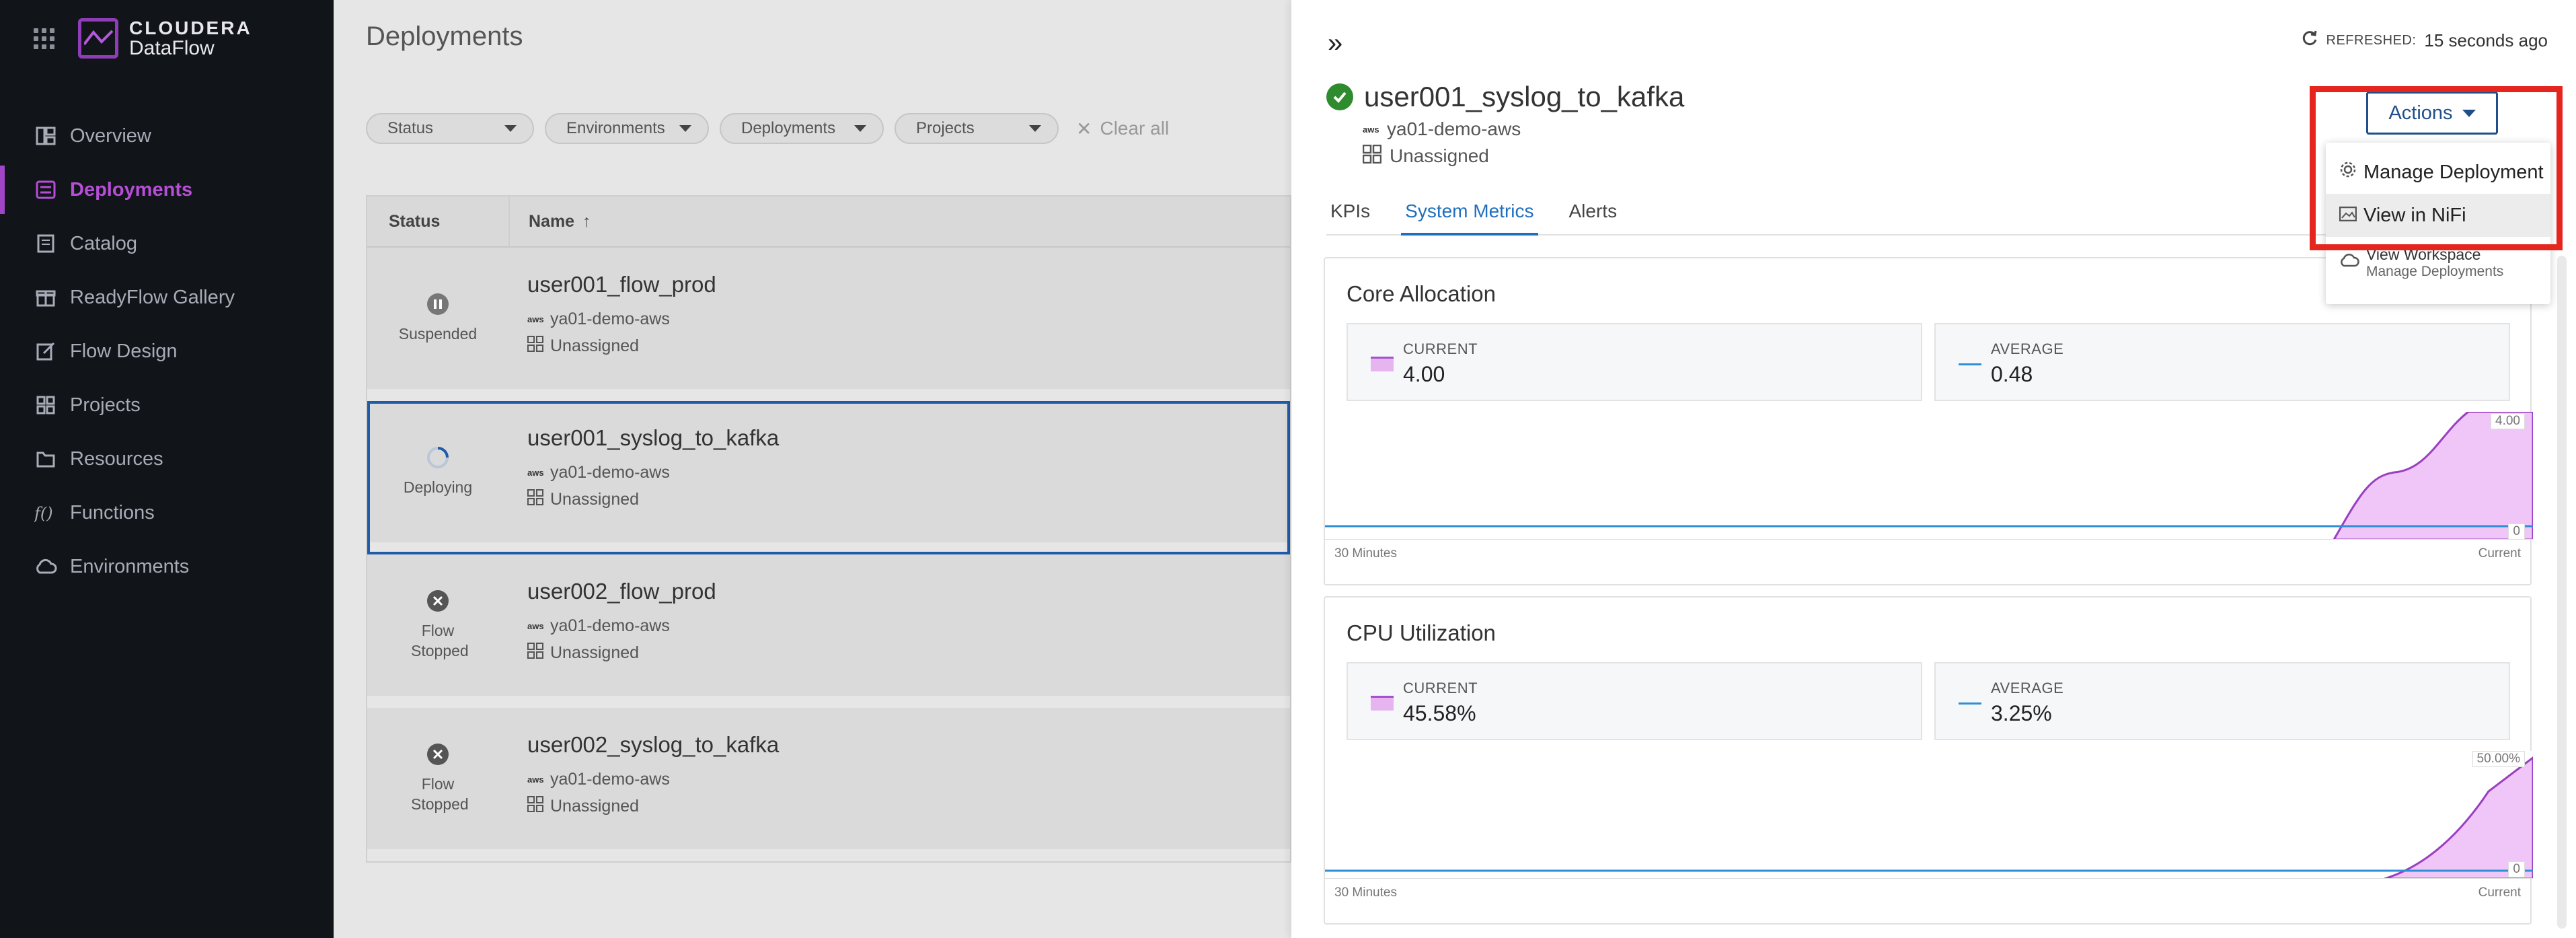 The height and width of the screenshot is (938, 2576). What do you see at coordinates (110, 135) in the screenshot?
I see `sidebar-item-label: Overview` at bounding box center [110, 135].